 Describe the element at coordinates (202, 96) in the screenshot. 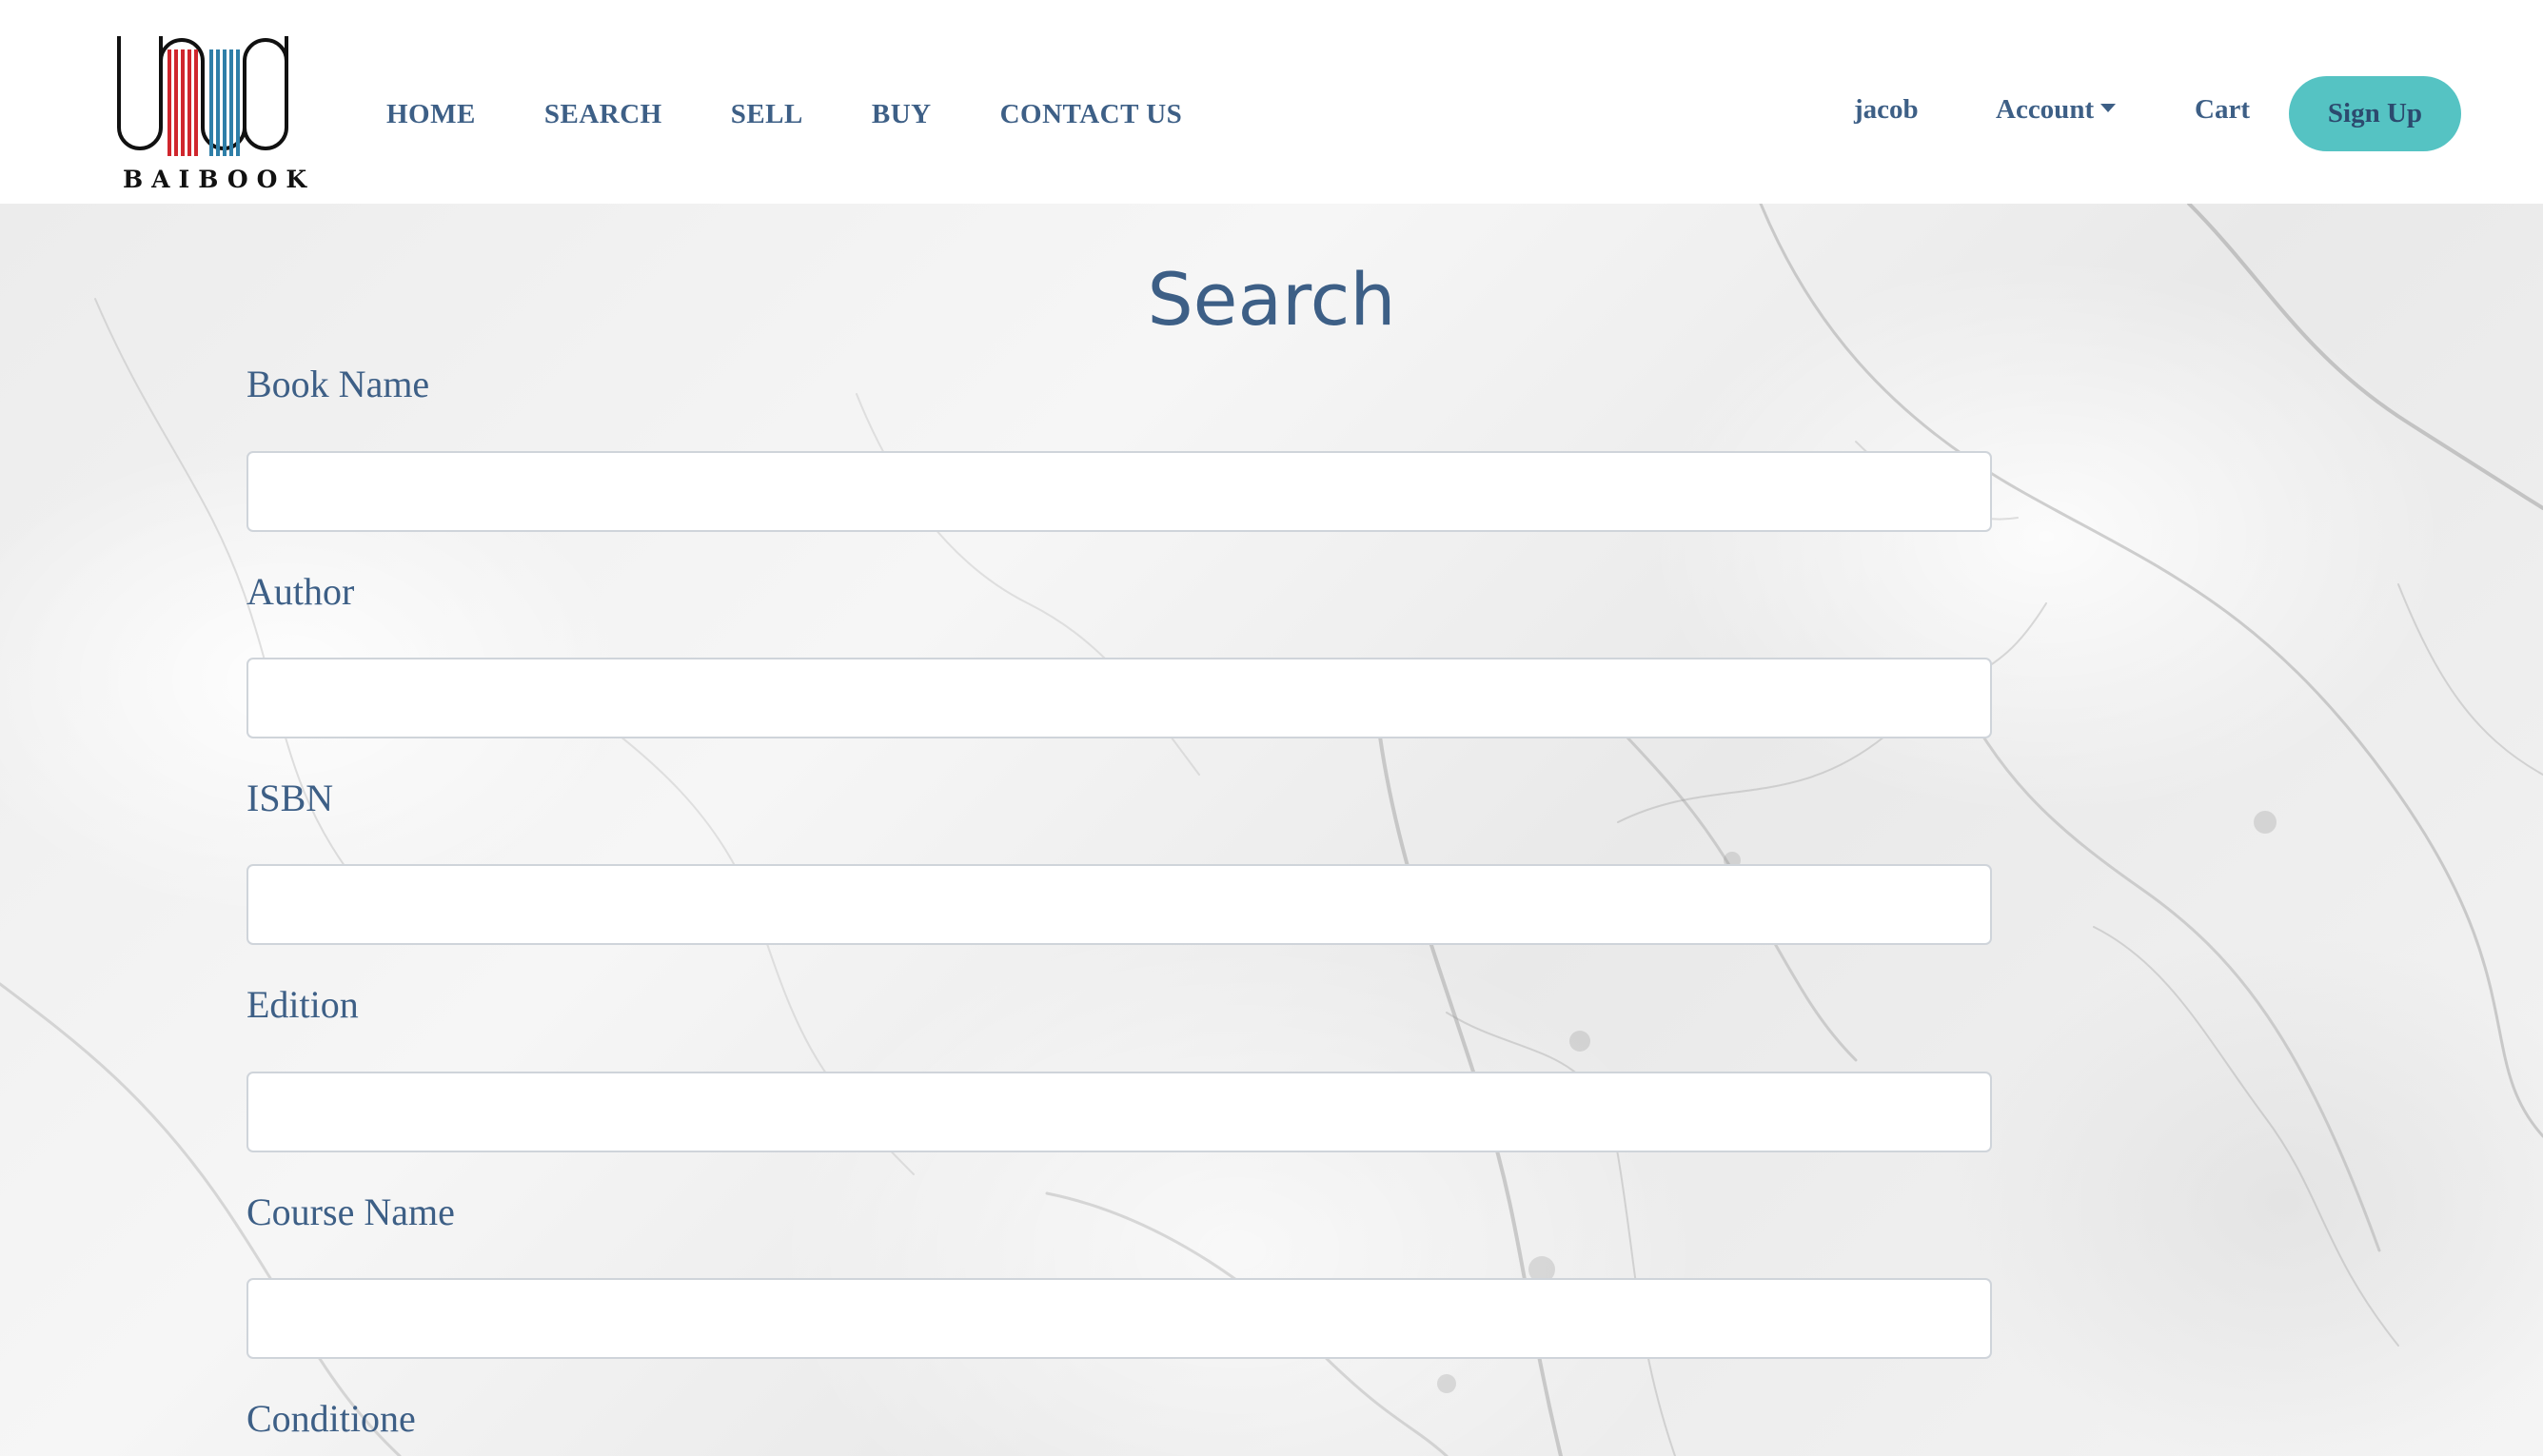

I see `book-arches-logo-icon` at that location.